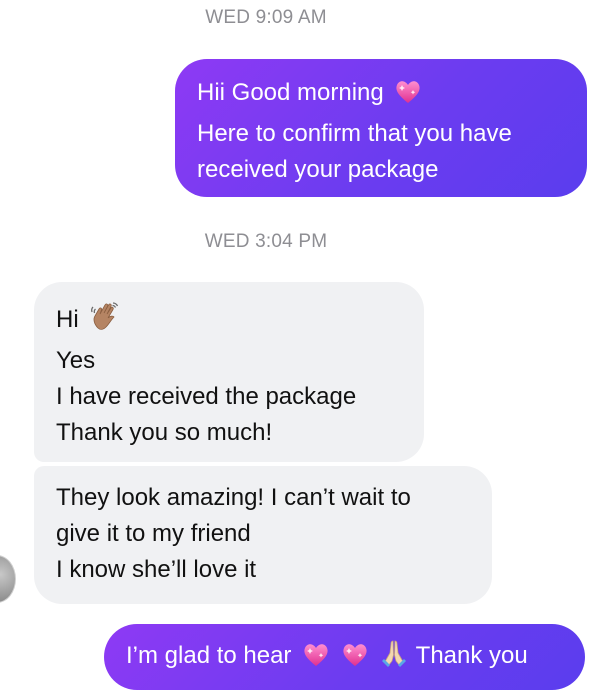  Describe the element at coordinates (8, 579) in the screenshot. I see `avatar` at that location.